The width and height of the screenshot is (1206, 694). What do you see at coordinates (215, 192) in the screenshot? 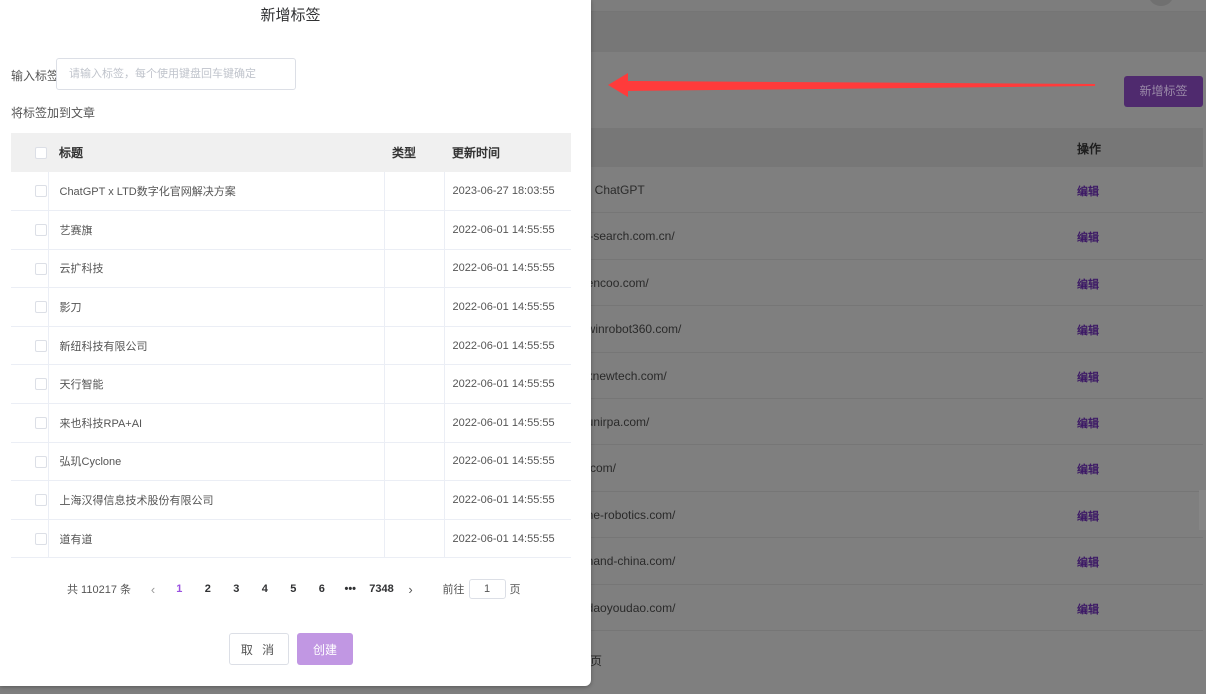
I see `row-title: ChatGPT x LTD数字化官网解决方案` at bounding box center [215, 192].